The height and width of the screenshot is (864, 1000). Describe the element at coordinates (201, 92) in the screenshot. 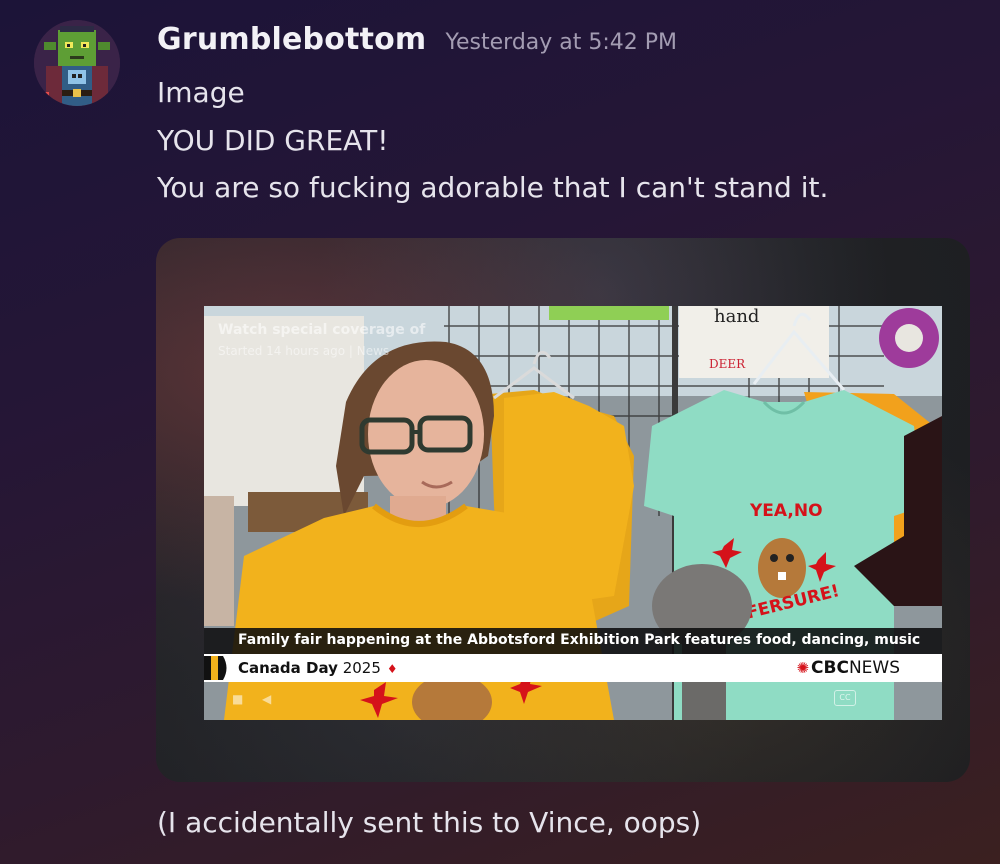

I see `message-line-image: Image` at that location.